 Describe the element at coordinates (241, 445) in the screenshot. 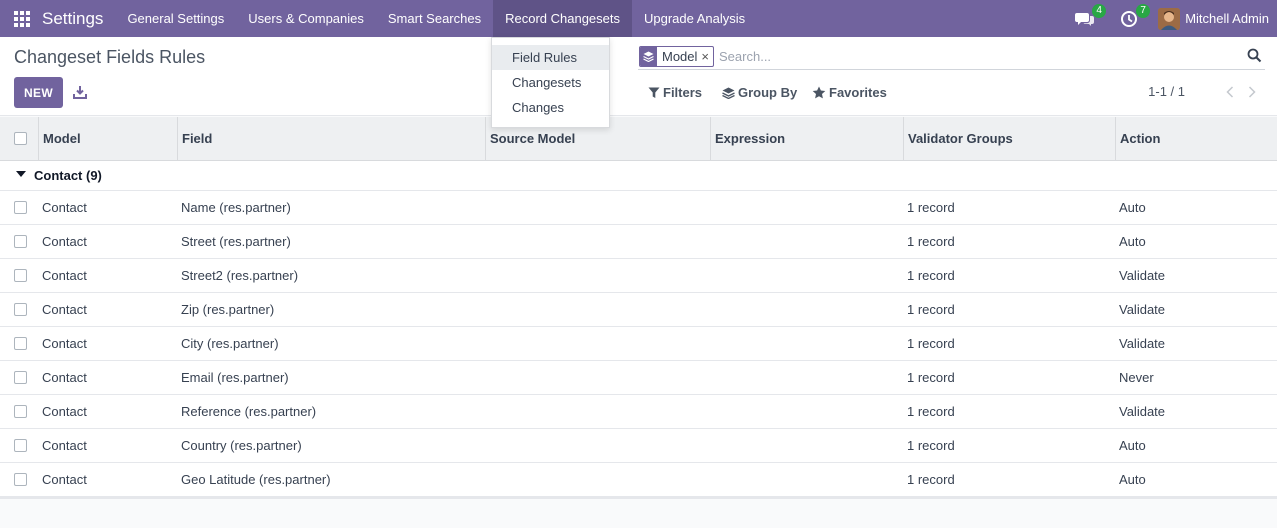

I see `cell-field: Country (res.partner)` at that location.